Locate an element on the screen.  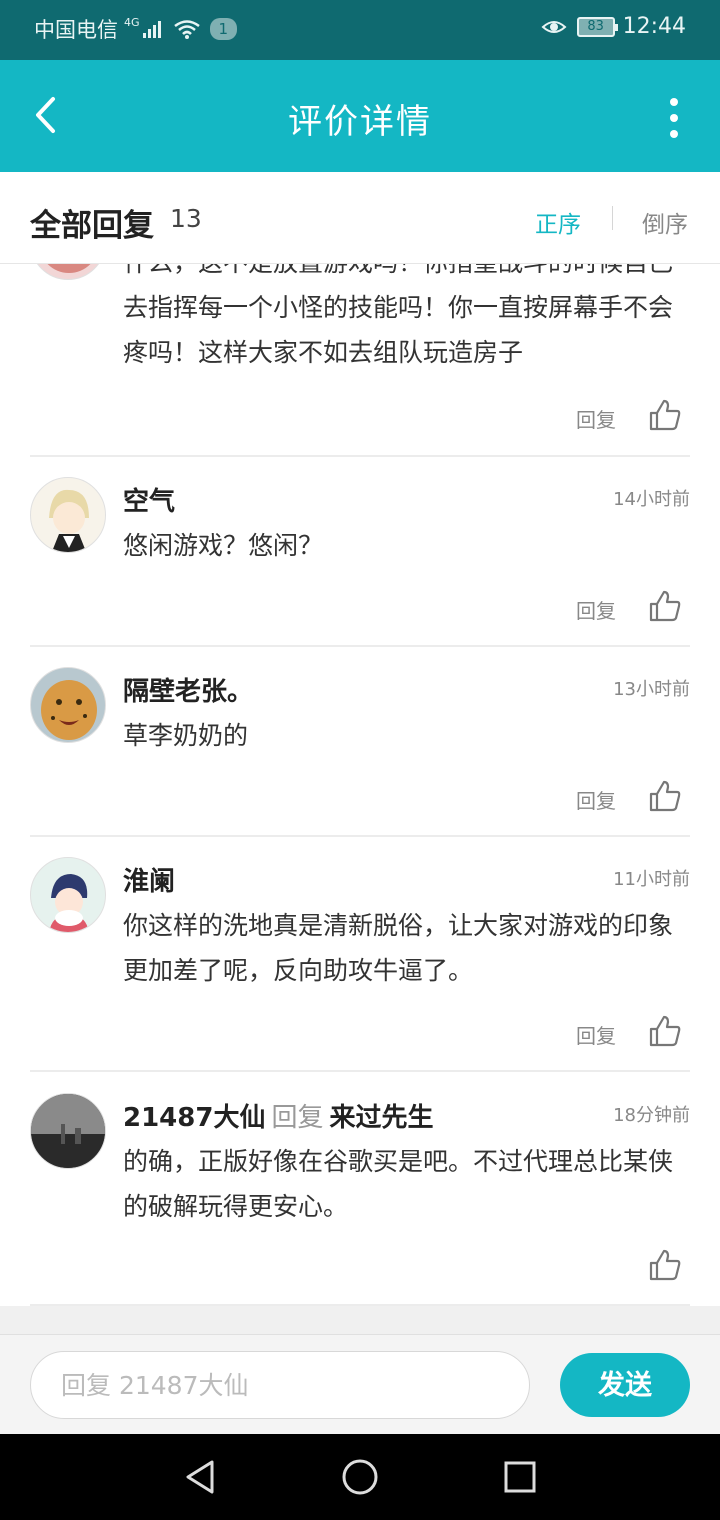
reply-input-bar: 发送 is located at coordinates (360, 1384).